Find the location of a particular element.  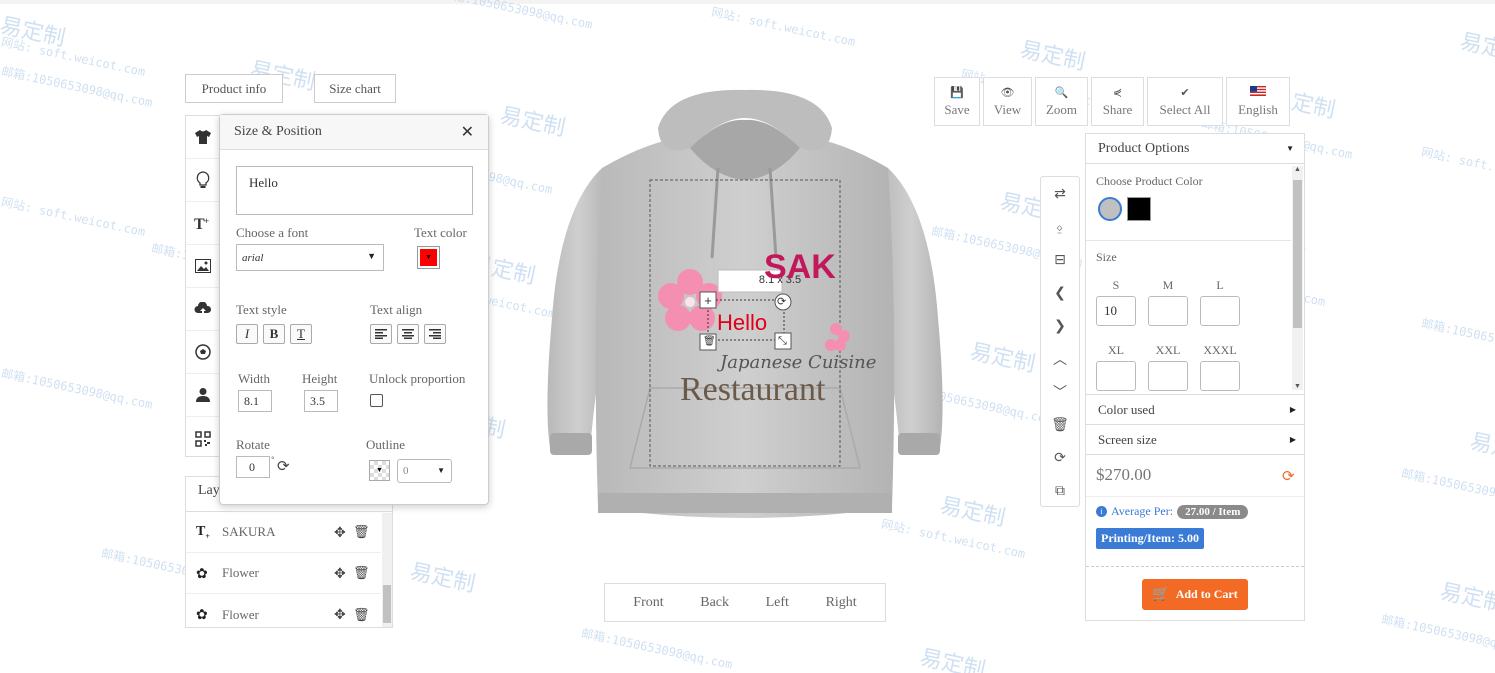

size-m-label: M is located at coordinates (1168, 285).